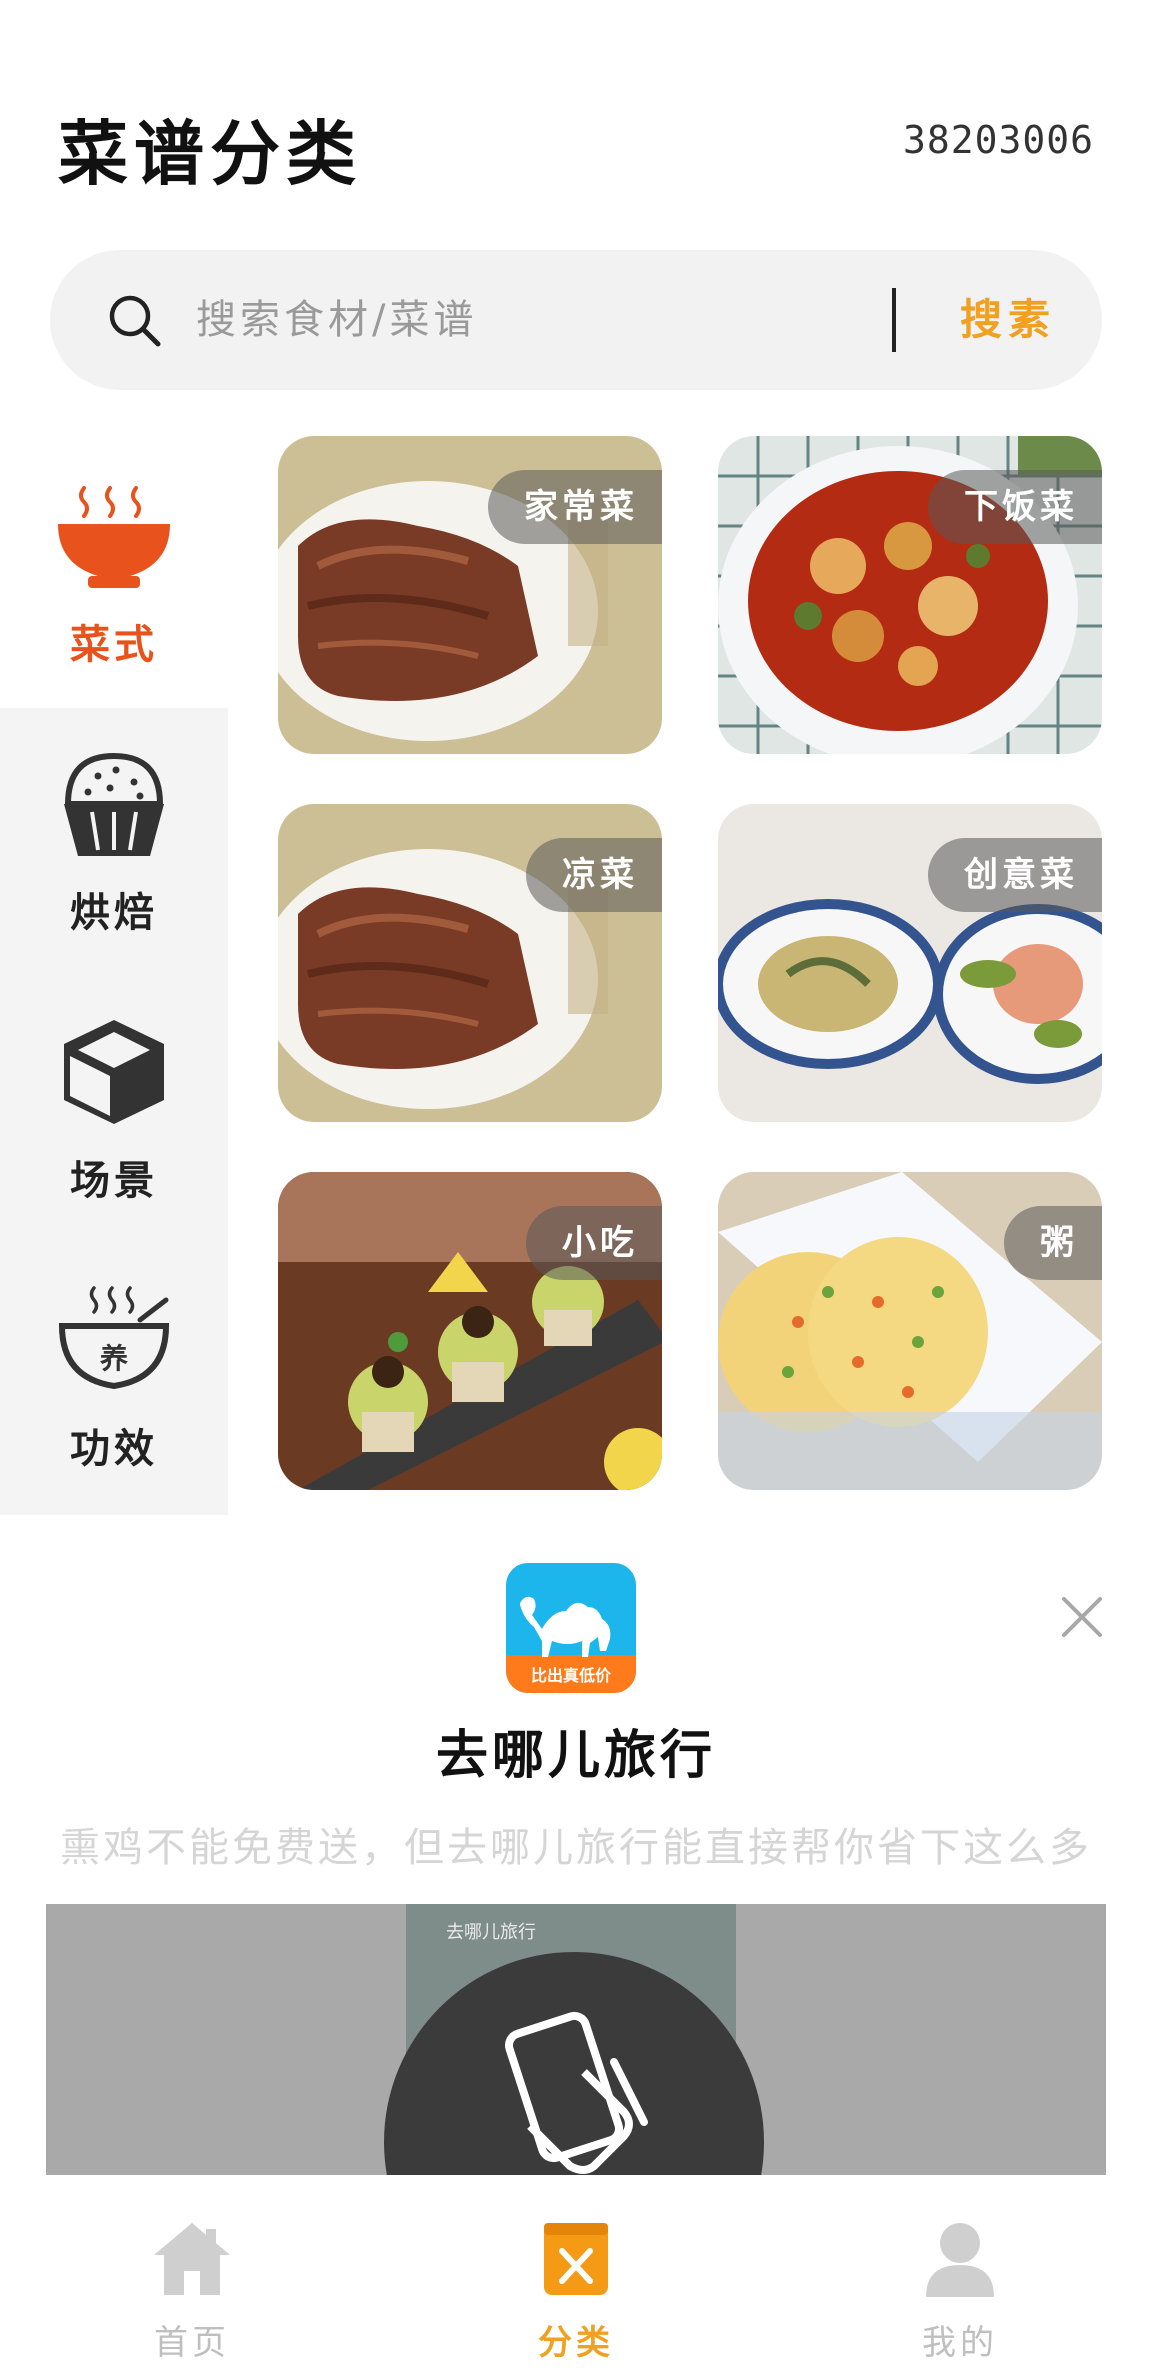 This screenshot has height=2376, width=1152. I want to click on sidebar-item-label: 功效, so click(114, 1449).